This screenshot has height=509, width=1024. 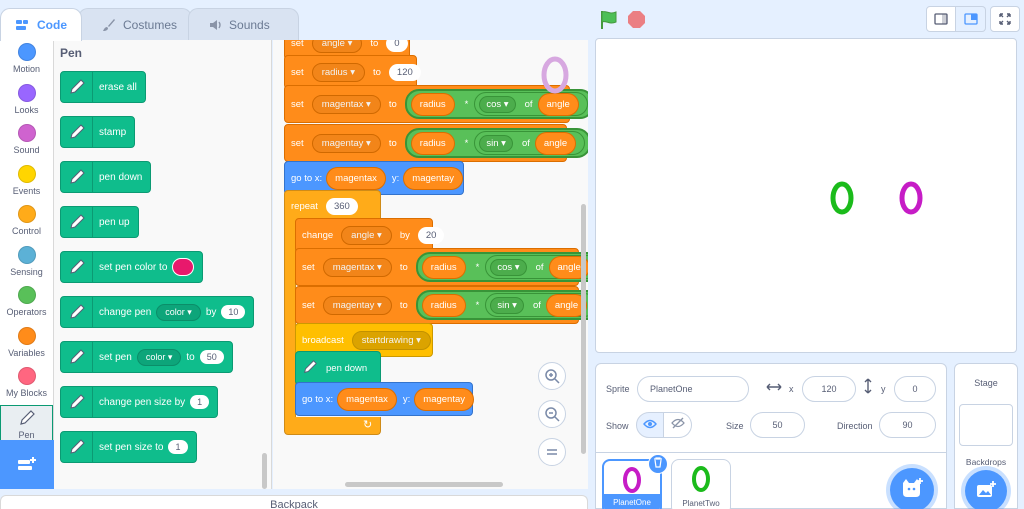 What do you see at coordinates (609, 20) in the screenshot?
I see `green-flag-icon` at bounding box center [609, 20].